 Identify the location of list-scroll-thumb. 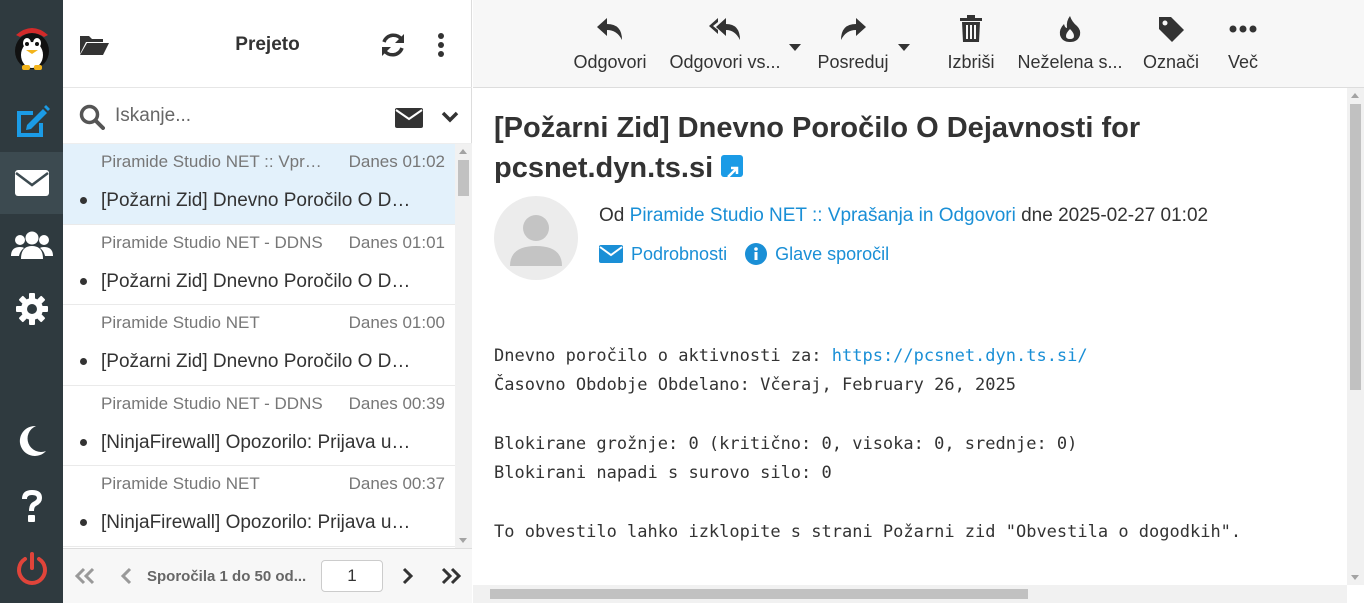
(463, 178).